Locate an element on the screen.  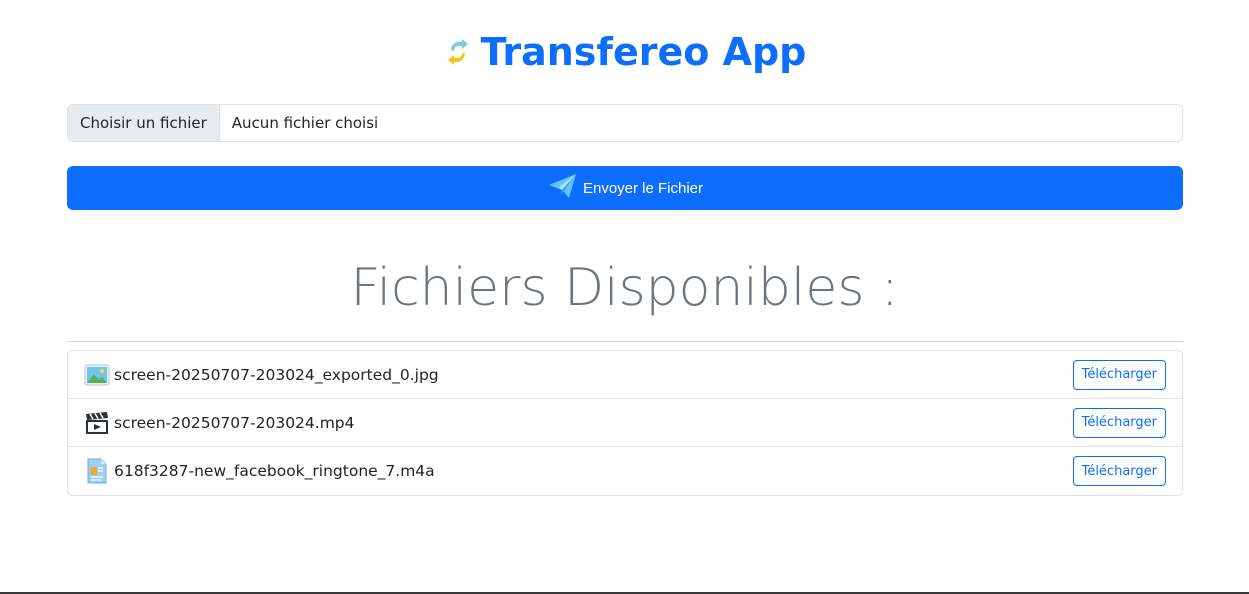
app-header: Transfereo App is located at coordinates (624, 52).